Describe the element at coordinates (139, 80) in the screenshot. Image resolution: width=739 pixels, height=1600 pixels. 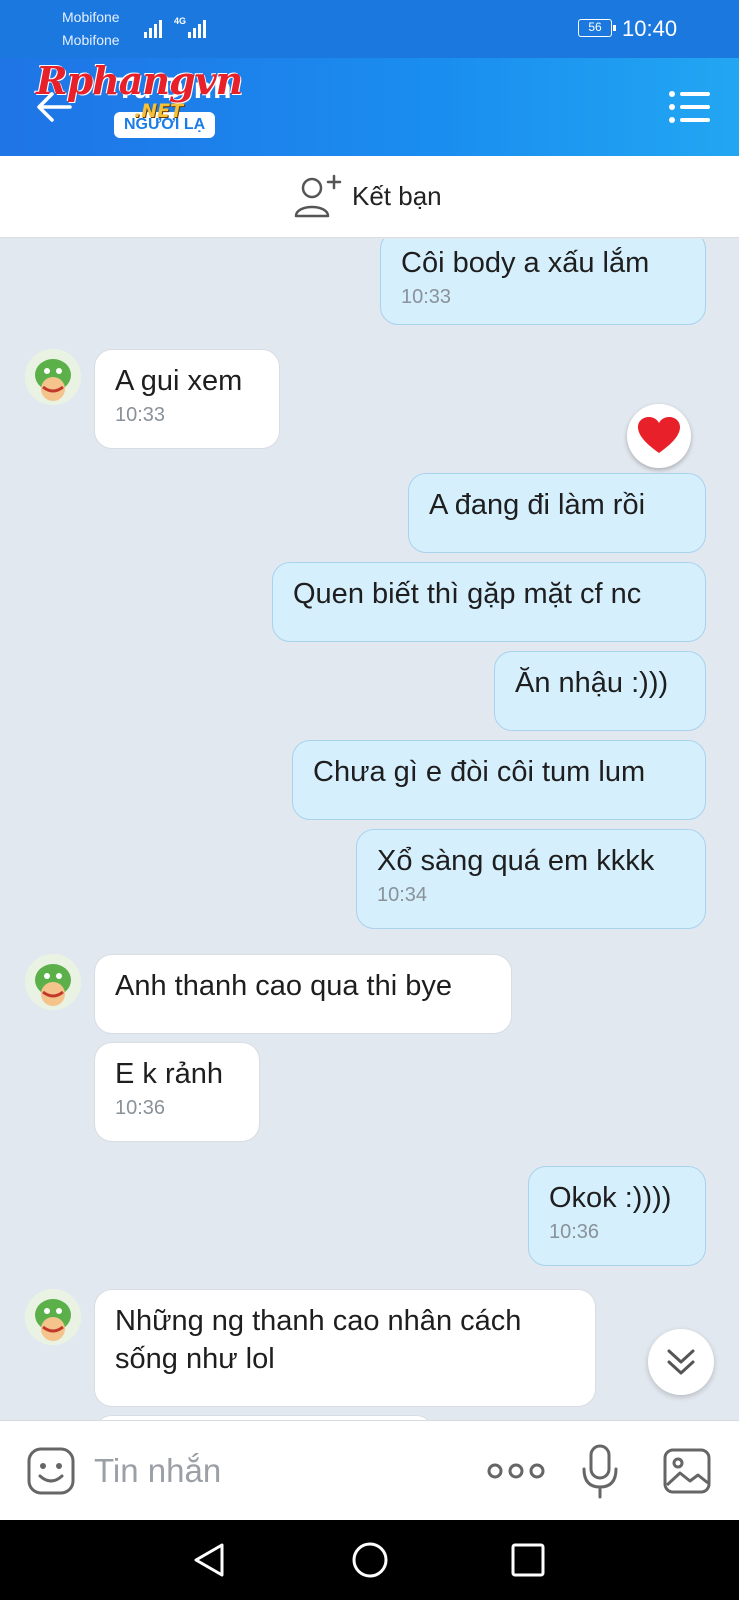
I see `watermark-logo: Rphangvn` at that location.